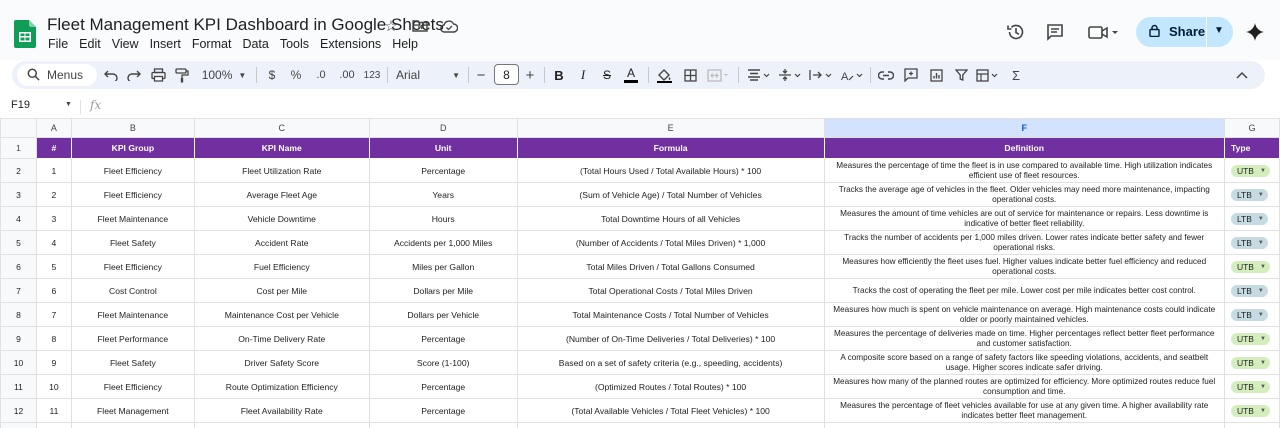 Image resolution: width=1280 pixels, height=428 pixels. I want to click on bold-icon: B, so click(559, 75).